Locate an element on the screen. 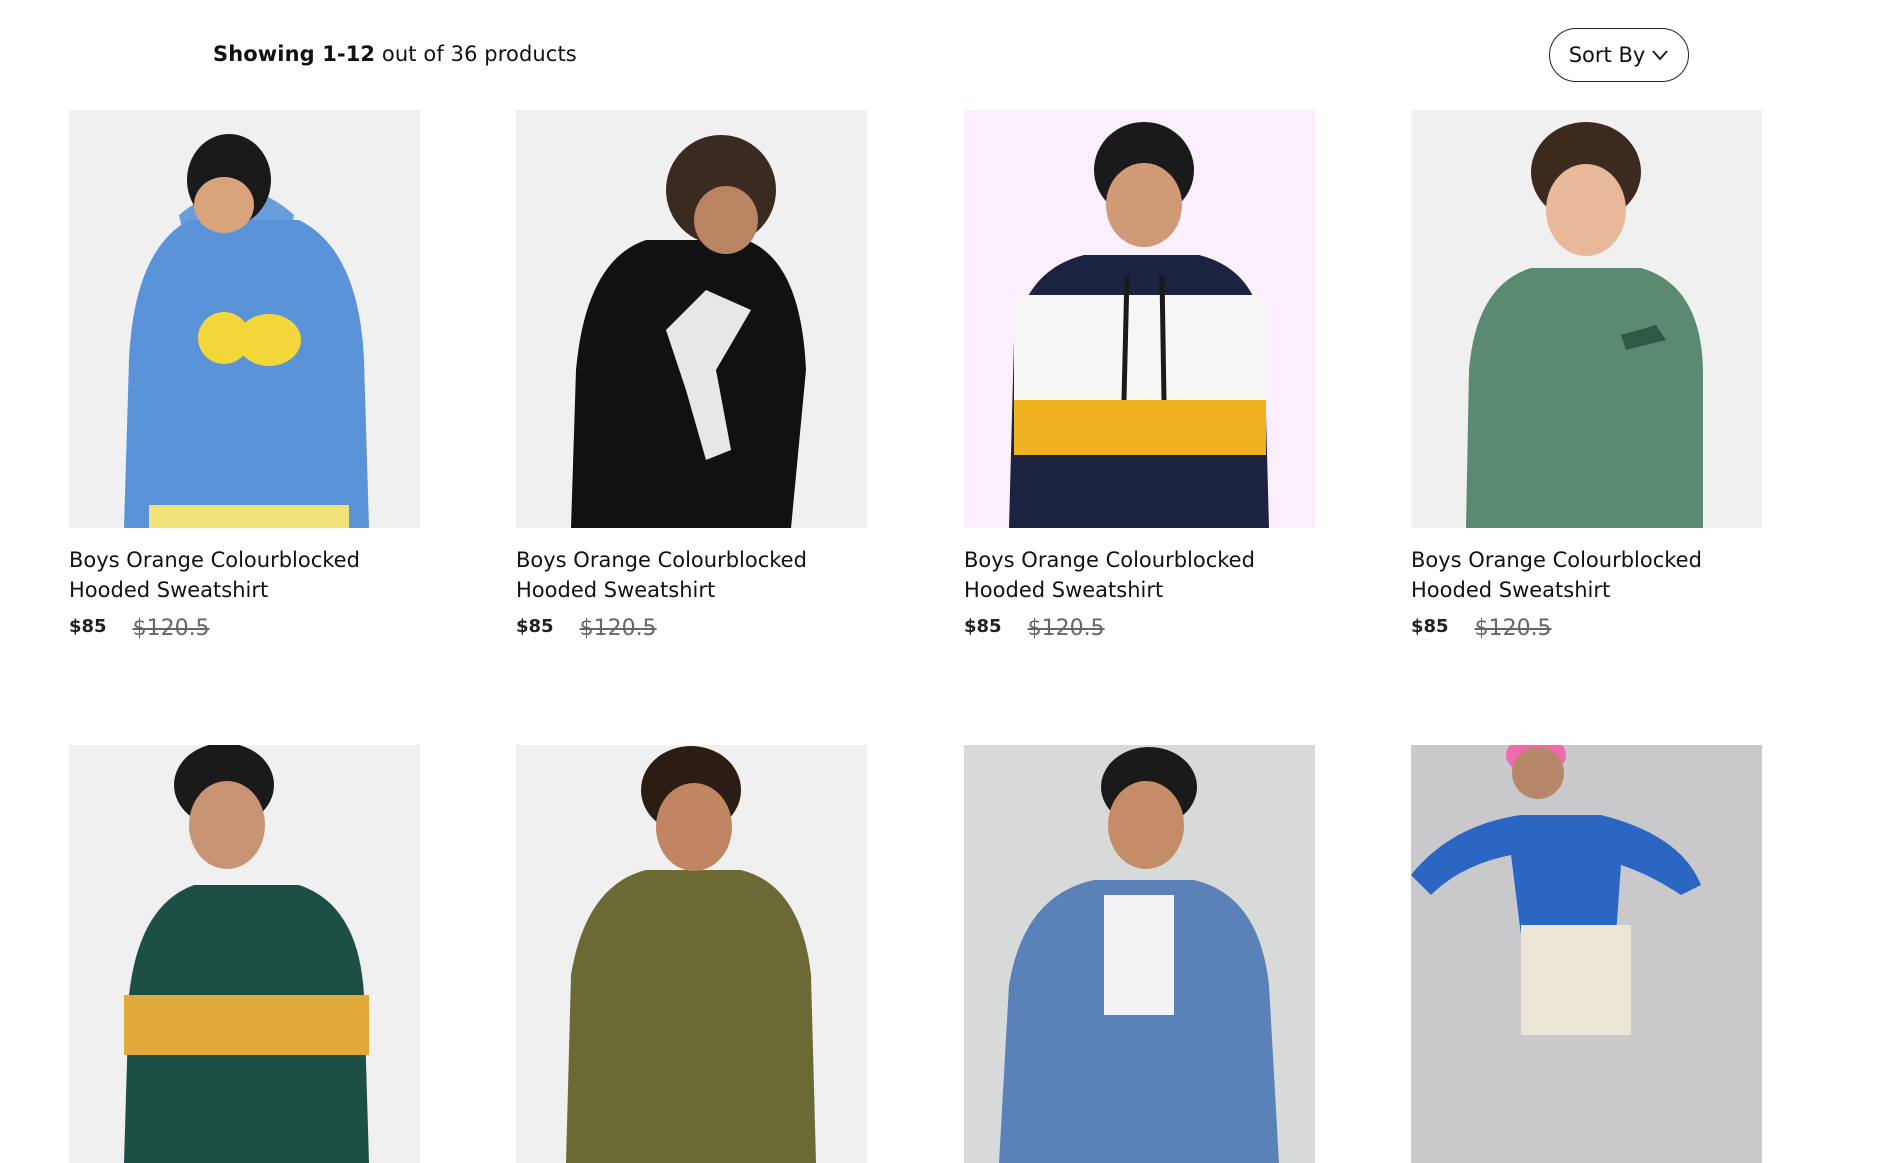 Image resolution: width=1883 pixels, height=1163 pixels. blue-lemon-hoodie-image is located at coordinates (244, 319).